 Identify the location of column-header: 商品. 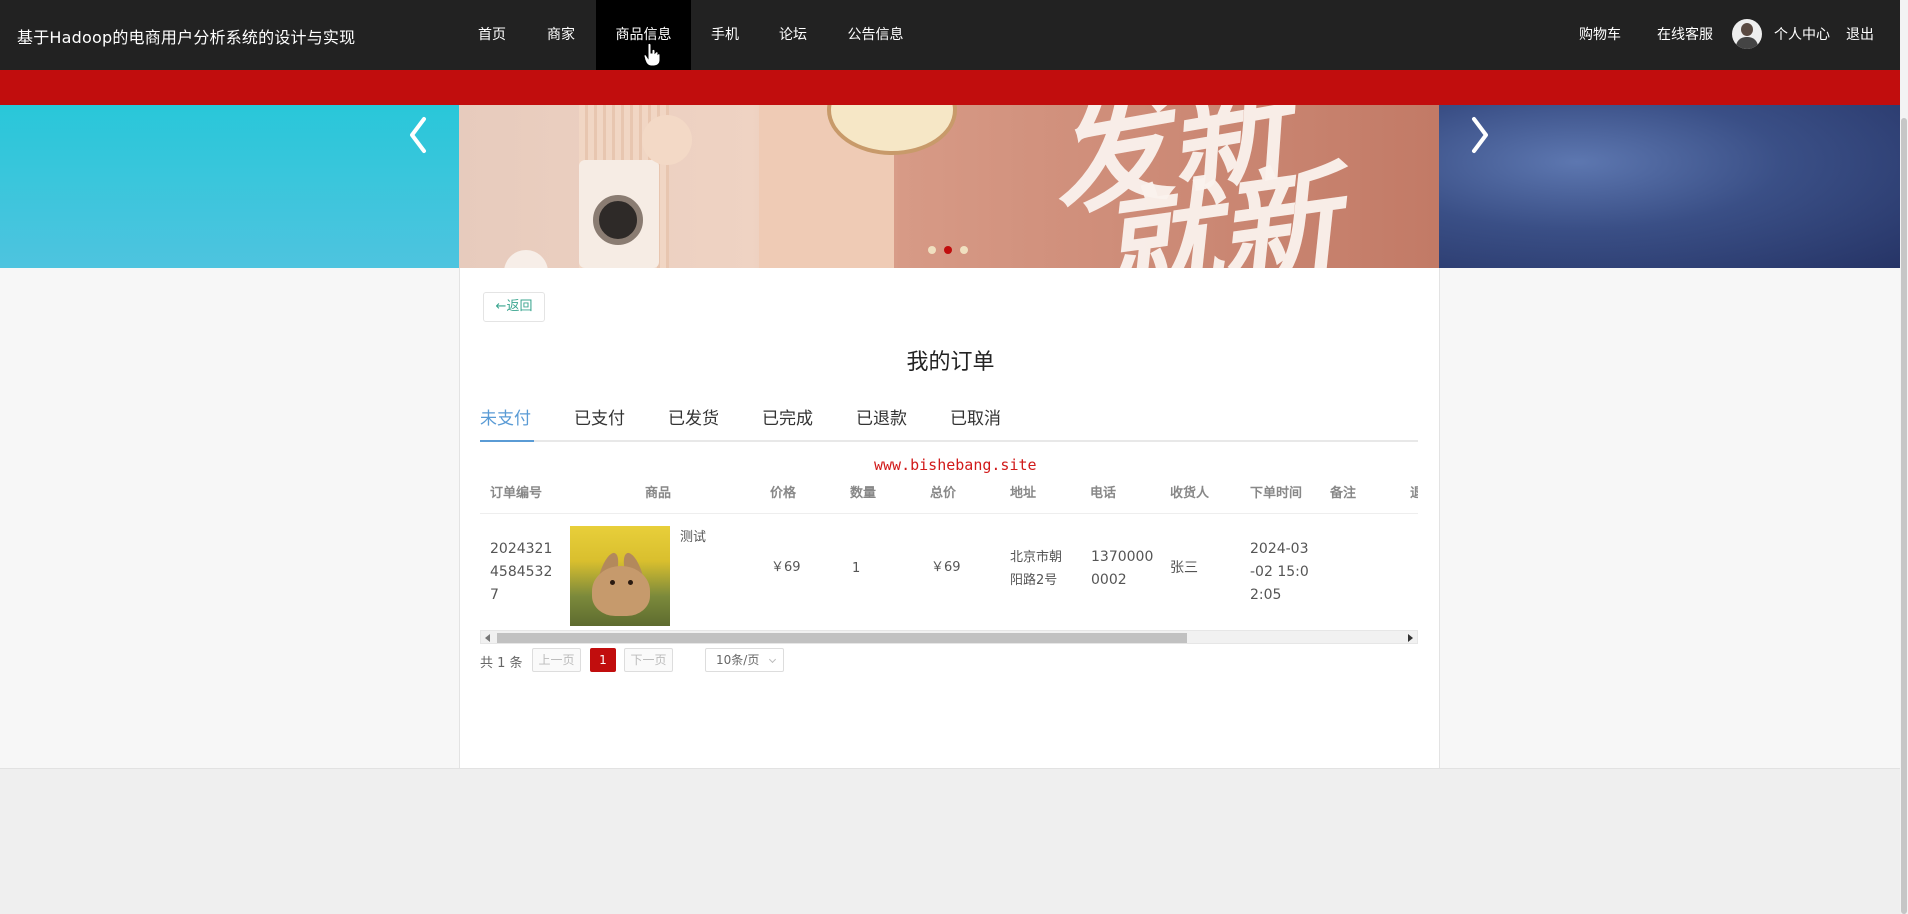
(658, 493).